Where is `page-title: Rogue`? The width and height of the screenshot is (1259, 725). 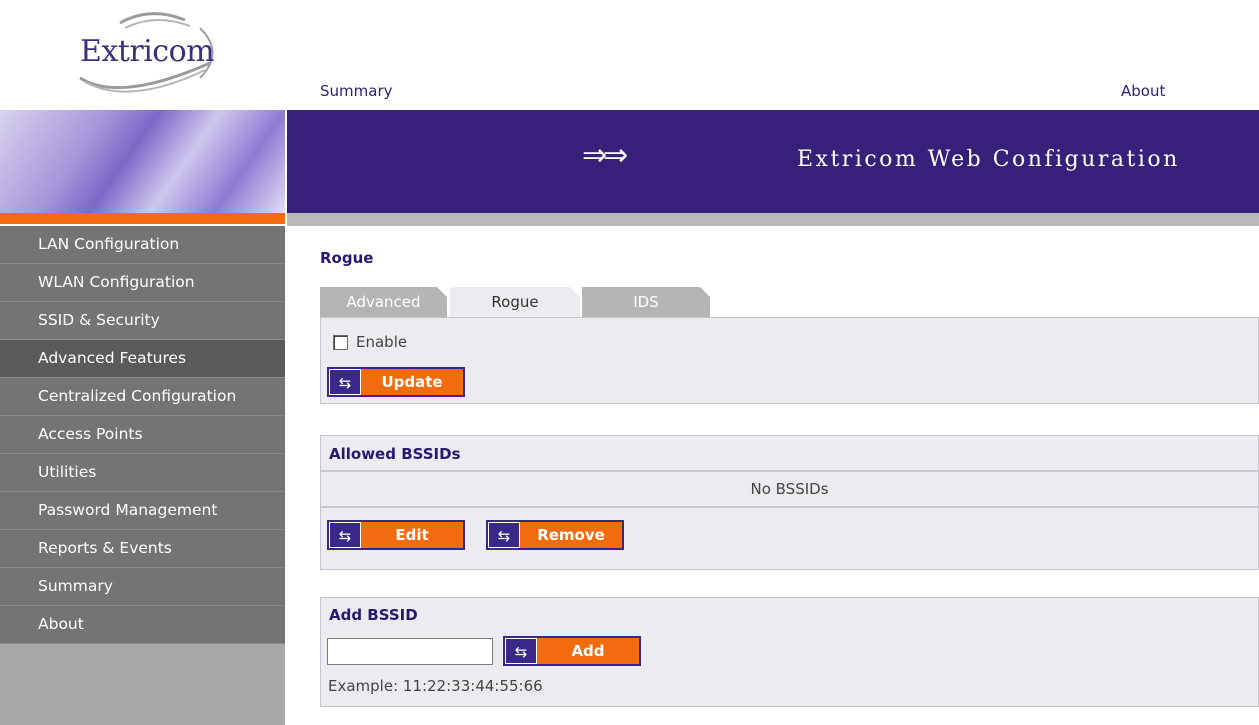
page-title: Rogue is located at coordinates (347, 258).